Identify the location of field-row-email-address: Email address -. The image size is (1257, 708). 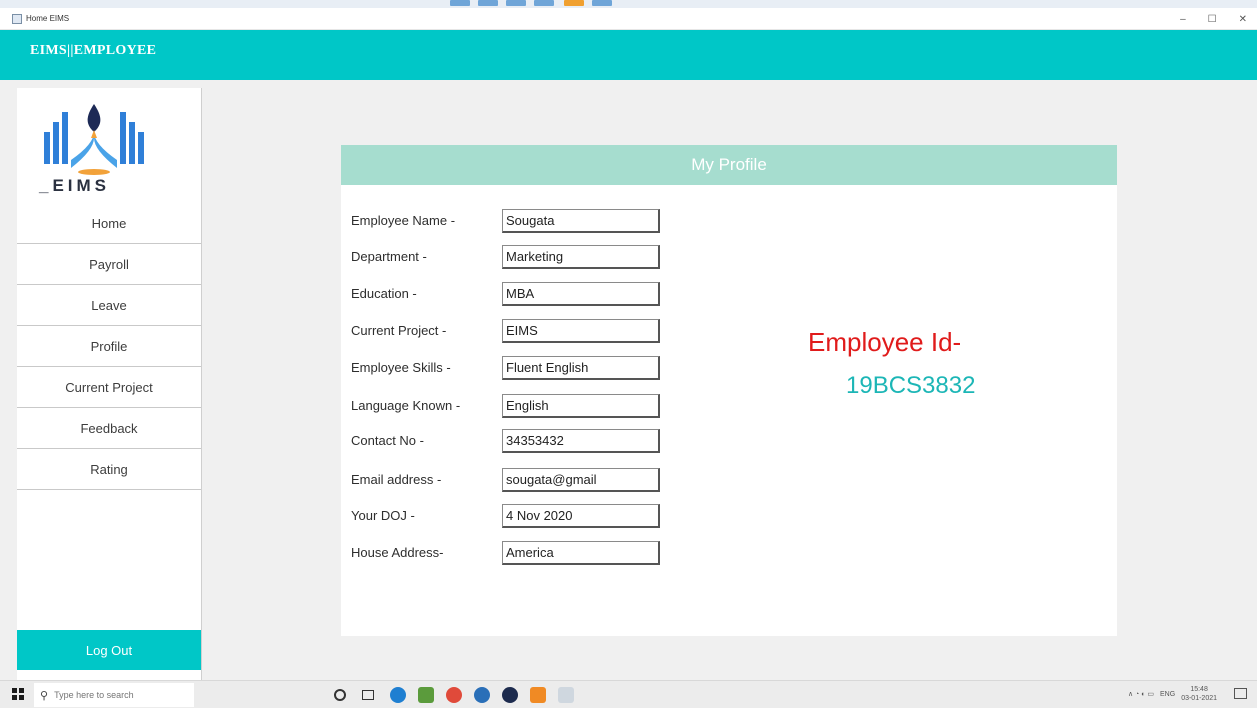
(516, 480).